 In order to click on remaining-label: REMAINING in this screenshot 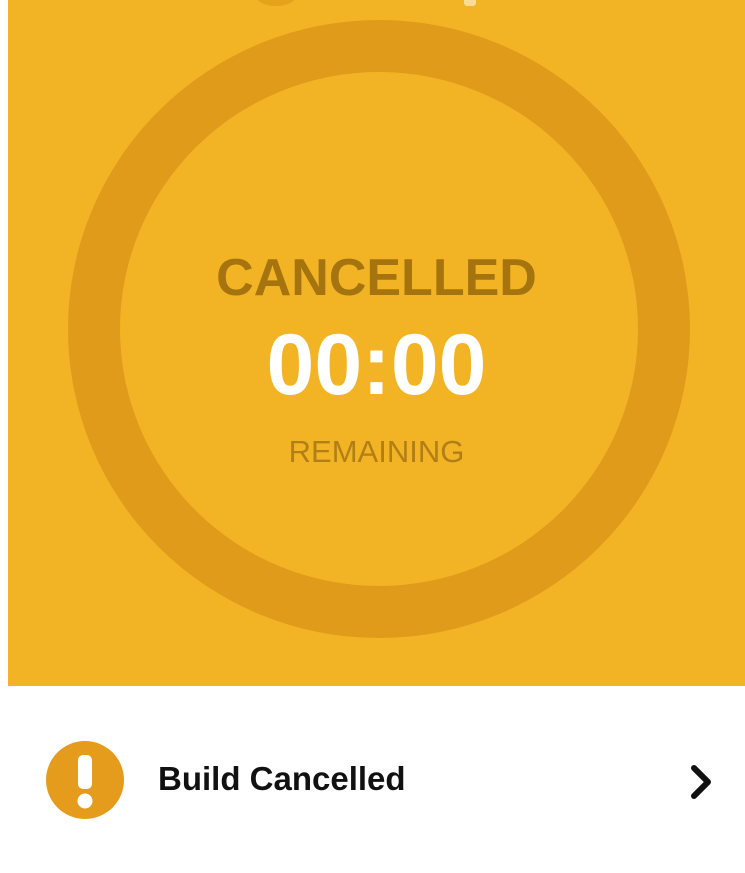, I will do `click(376, 451)`.